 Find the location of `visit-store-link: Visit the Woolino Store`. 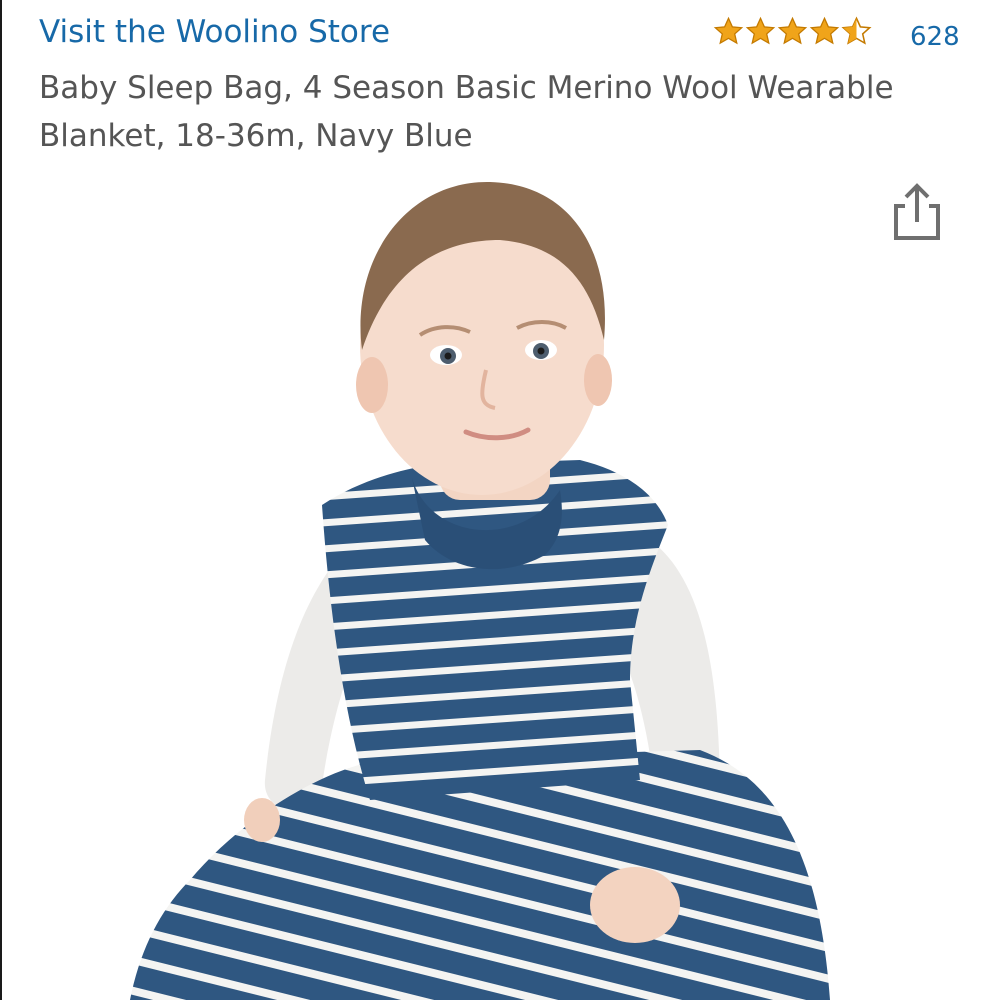

visit-store-link: Visit the Woolino Store is located at coordinates (214, 32).